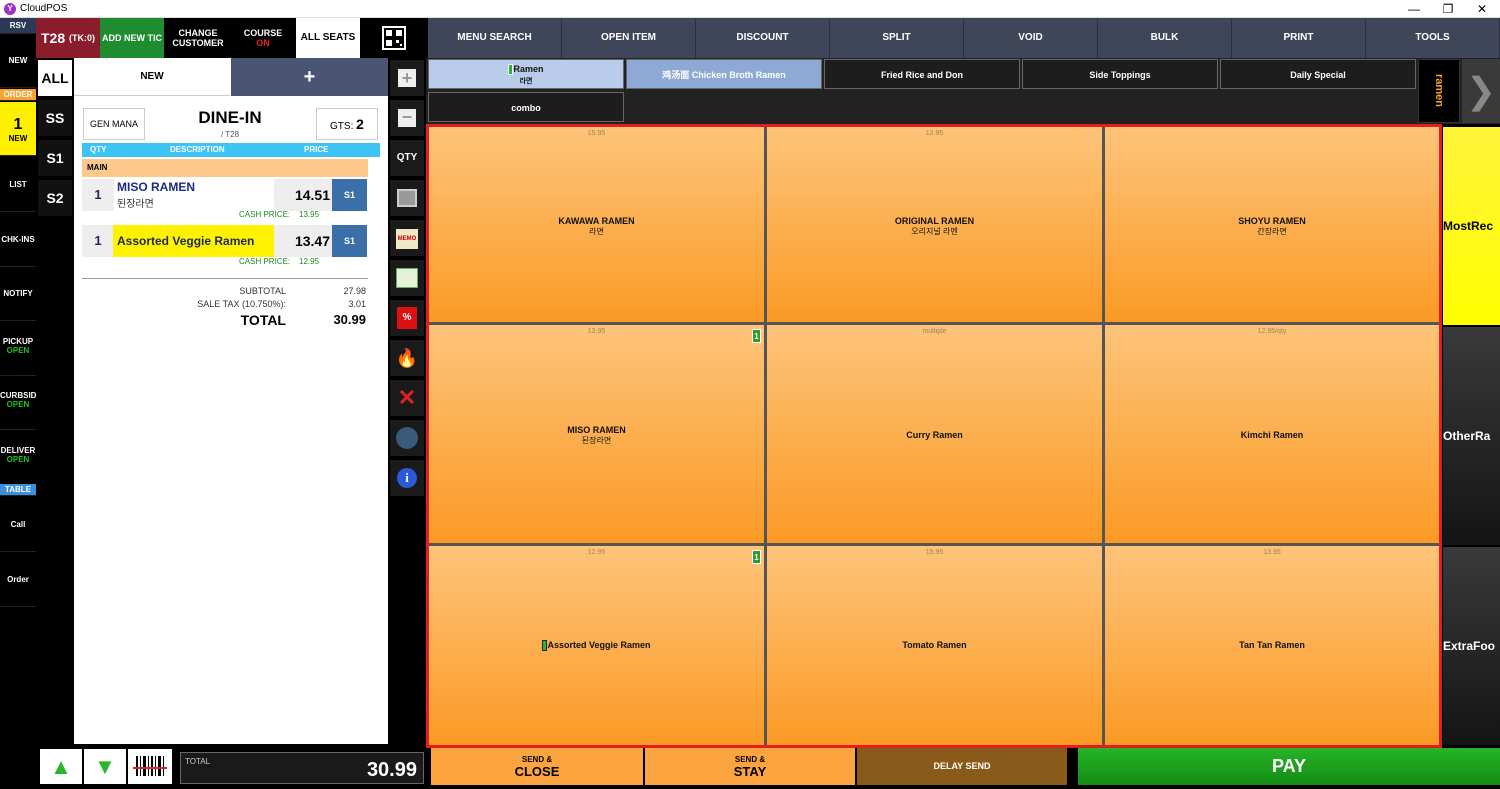 The height and width of the screenshot is (789, 1500). I want to click on order-line: 1 MISO RAMEN 된장라면 14.51 S1, so click(225, 195).